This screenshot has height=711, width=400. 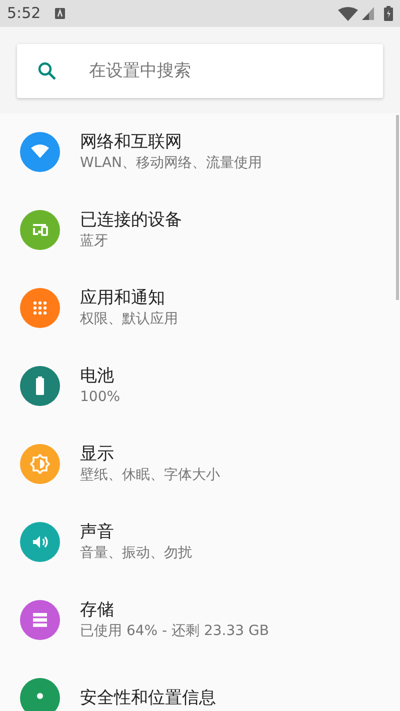 I want to click on item-title: 显示, so click(x=97, y=454).